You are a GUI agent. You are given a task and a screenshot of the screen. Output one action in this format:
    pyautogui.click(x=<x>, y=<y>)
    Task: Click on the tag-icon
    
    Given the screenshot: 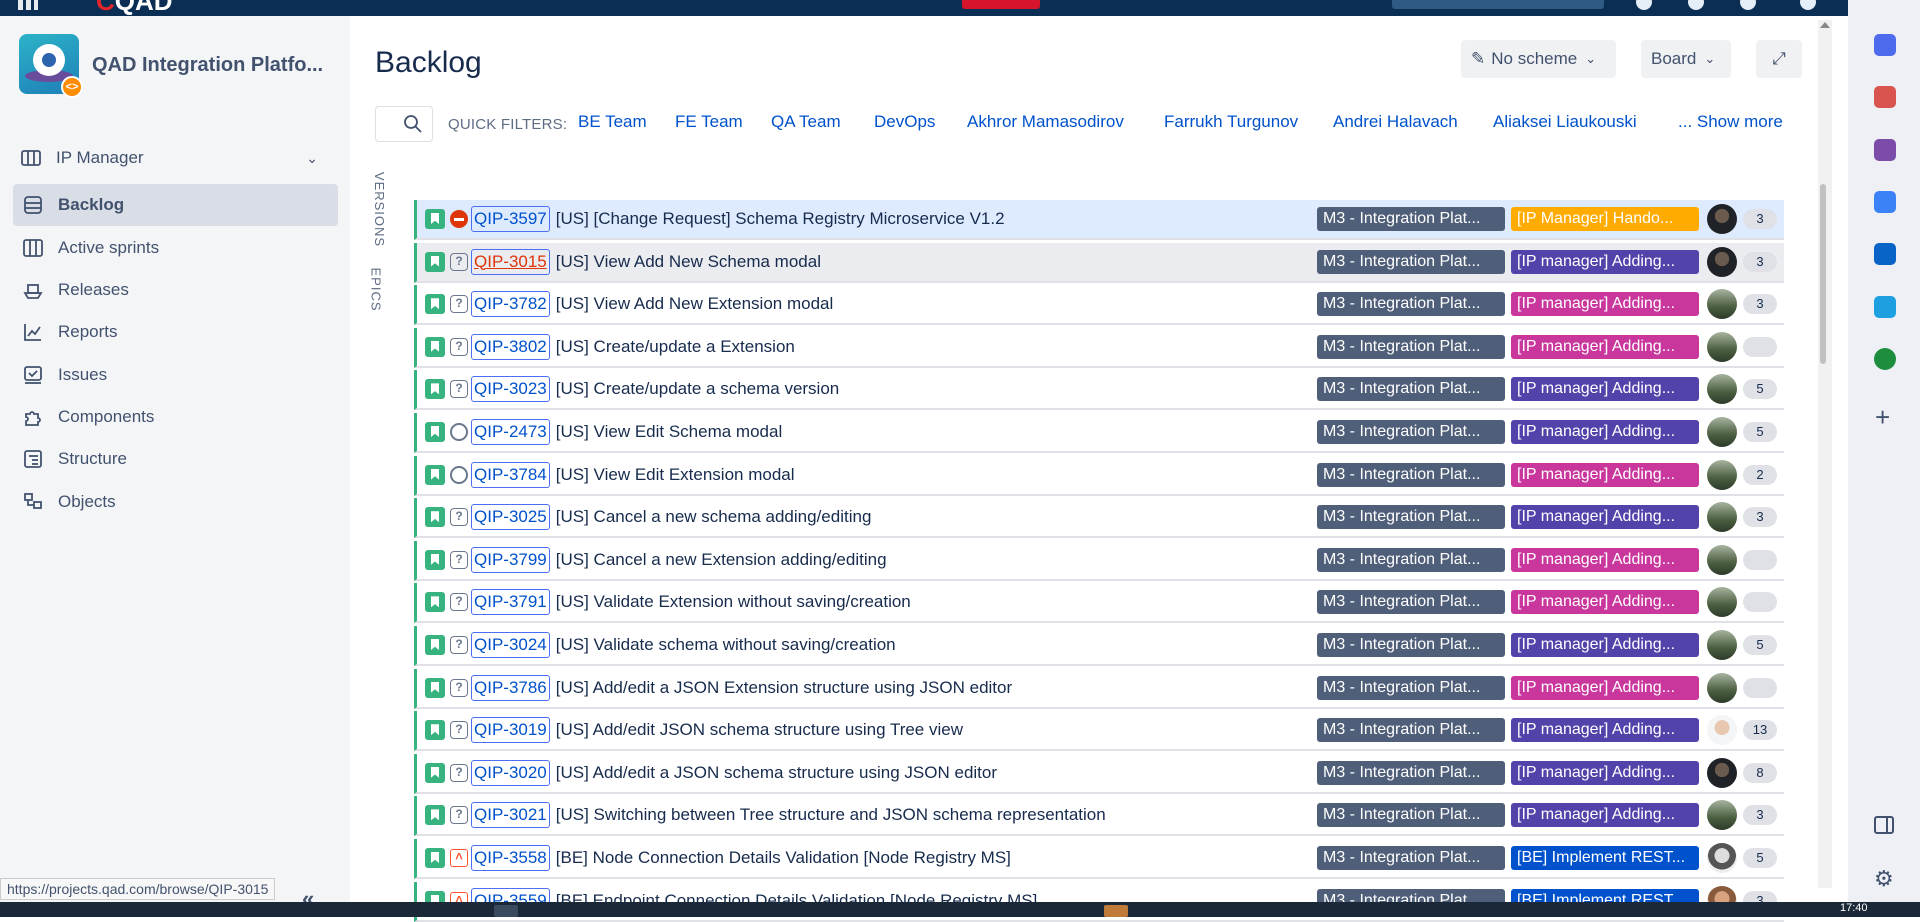 What is the action you would take?
    pyautogui.click(x=1885, y=45)
    